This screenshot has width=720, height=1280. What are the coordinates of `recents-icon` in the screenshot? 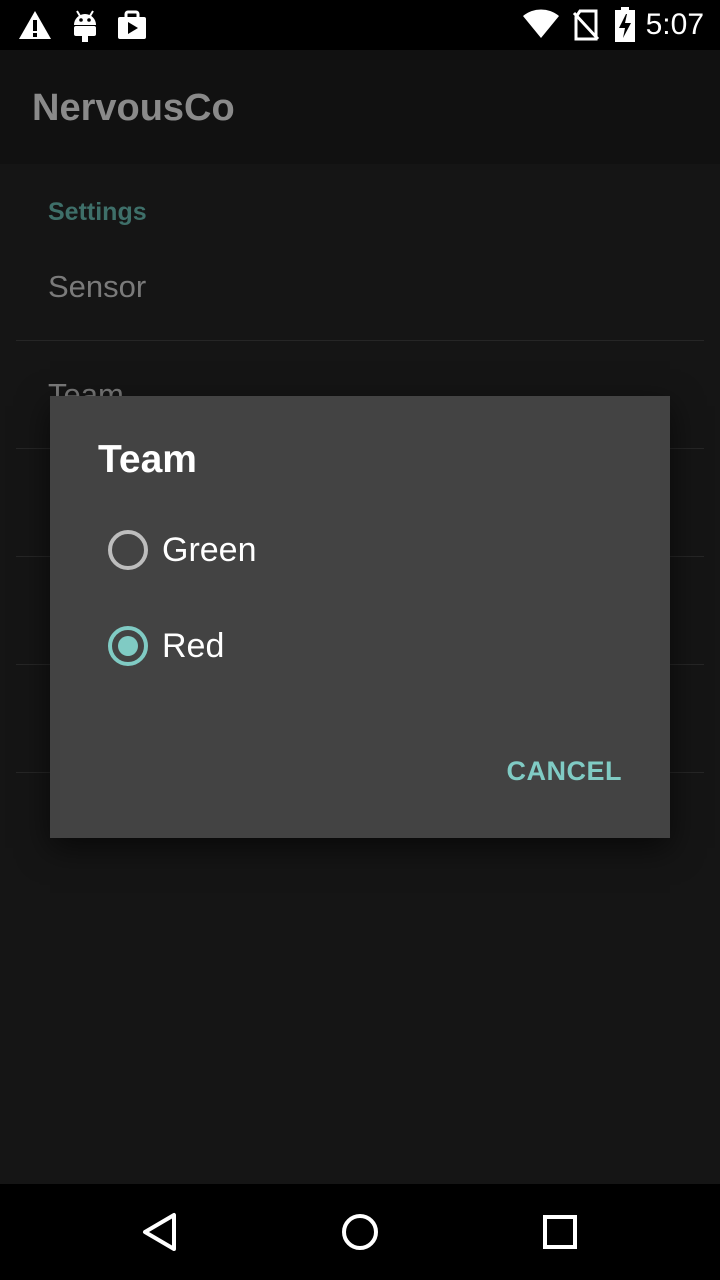 It's located at (560, 1232).